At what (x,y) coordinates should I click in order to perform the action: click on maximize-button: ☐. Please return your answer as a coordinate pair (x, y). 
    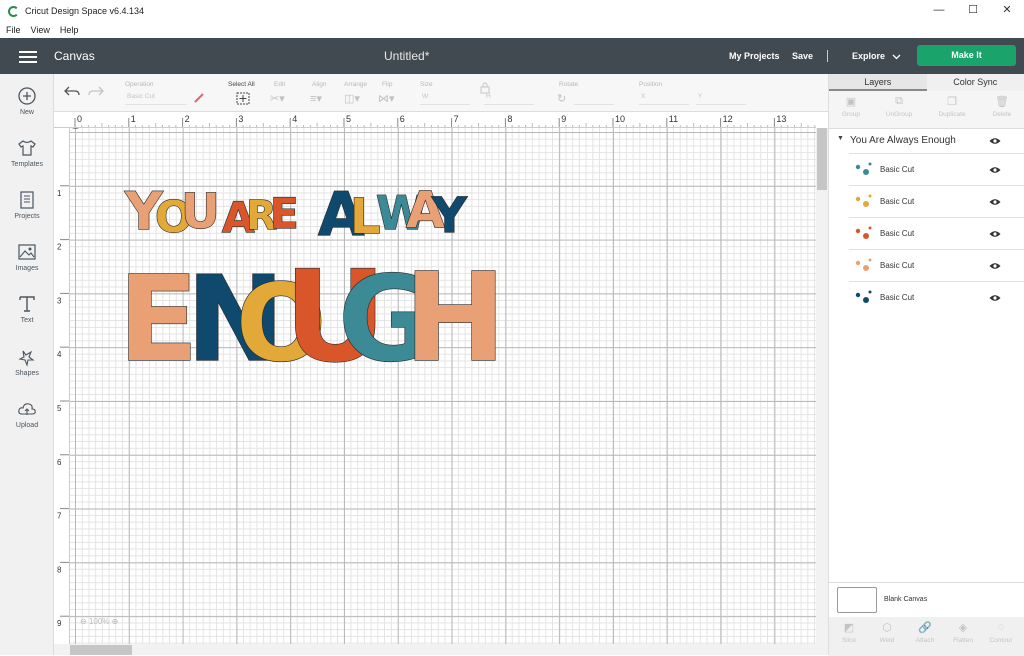
    Looking at the image, I should click on (973, 11).